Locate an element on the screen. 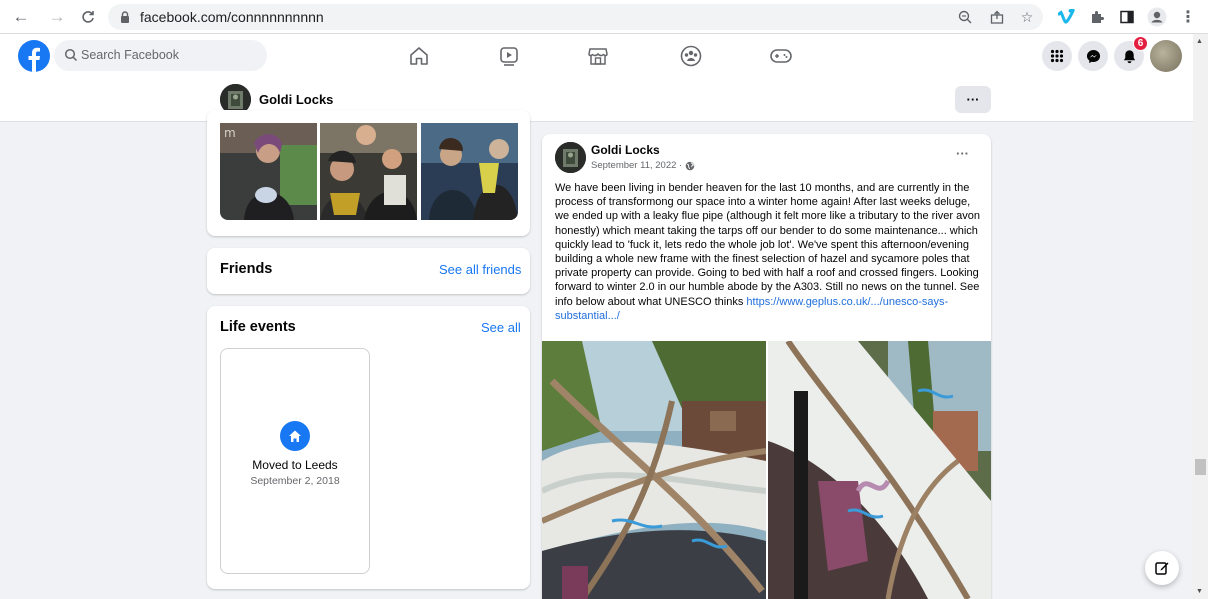  menu-grid-icon is located at coordinates (1057, 56).